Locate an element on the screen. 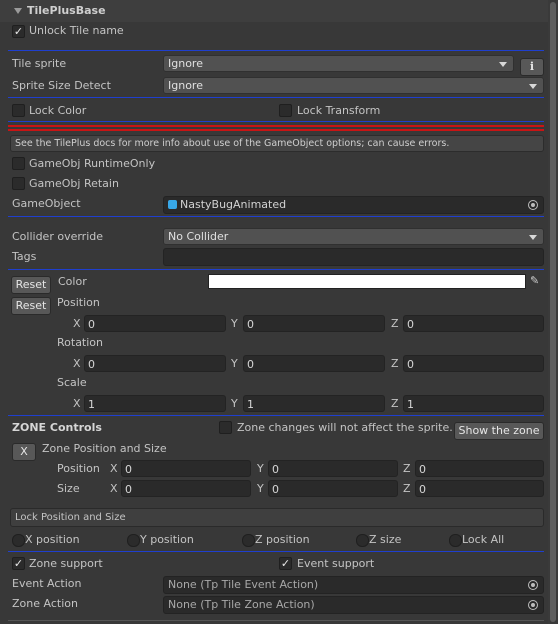 This screenshot has height=624, width=558. lock-position-size-box: Lock Position and Size is located at coordinates (277, 517).